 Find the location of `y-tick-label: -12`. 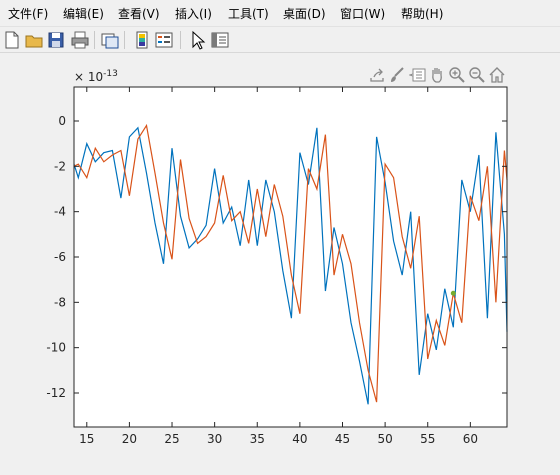

y-tick-label: -12 is located at coordinates (56, 393).